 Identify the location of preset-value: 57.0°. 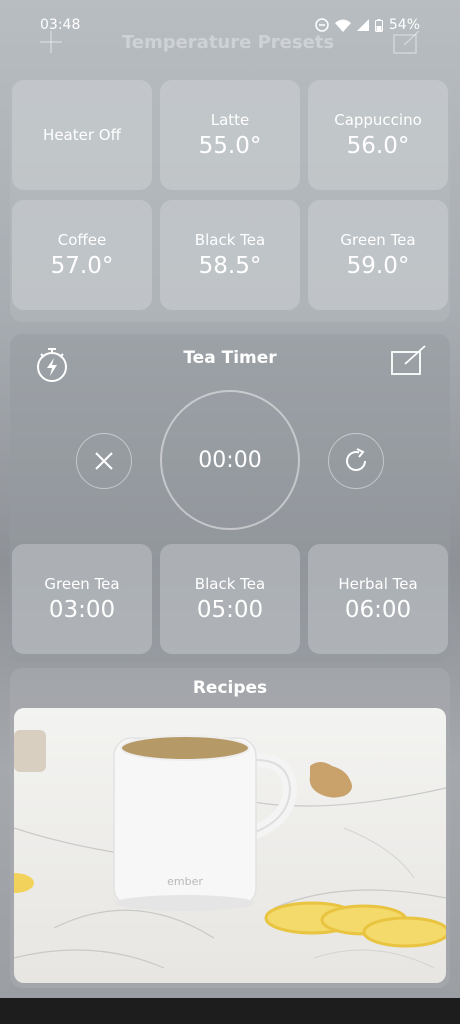
(82, 266).